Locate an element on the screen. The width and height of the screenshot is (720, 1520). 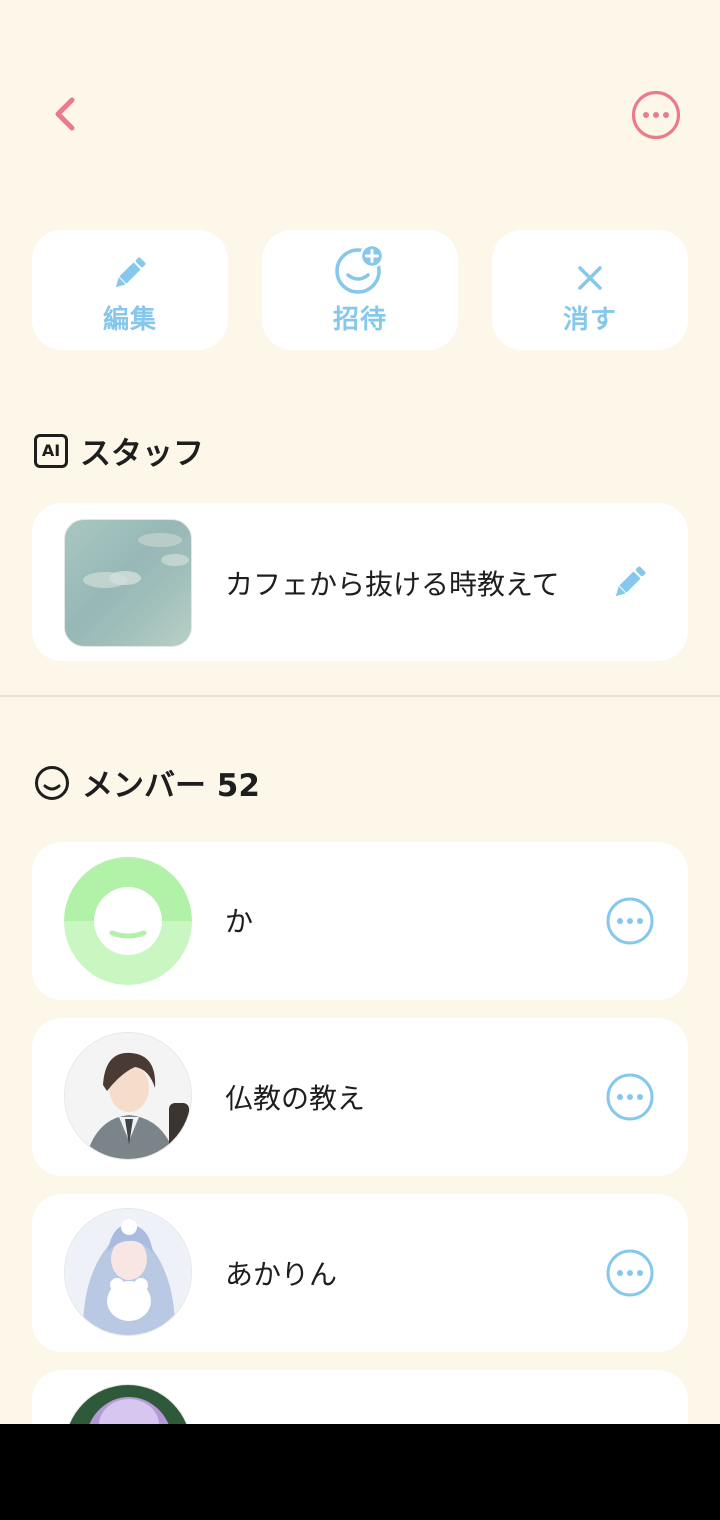
staff-title: スタッフ is located at coordinates (142, 454).